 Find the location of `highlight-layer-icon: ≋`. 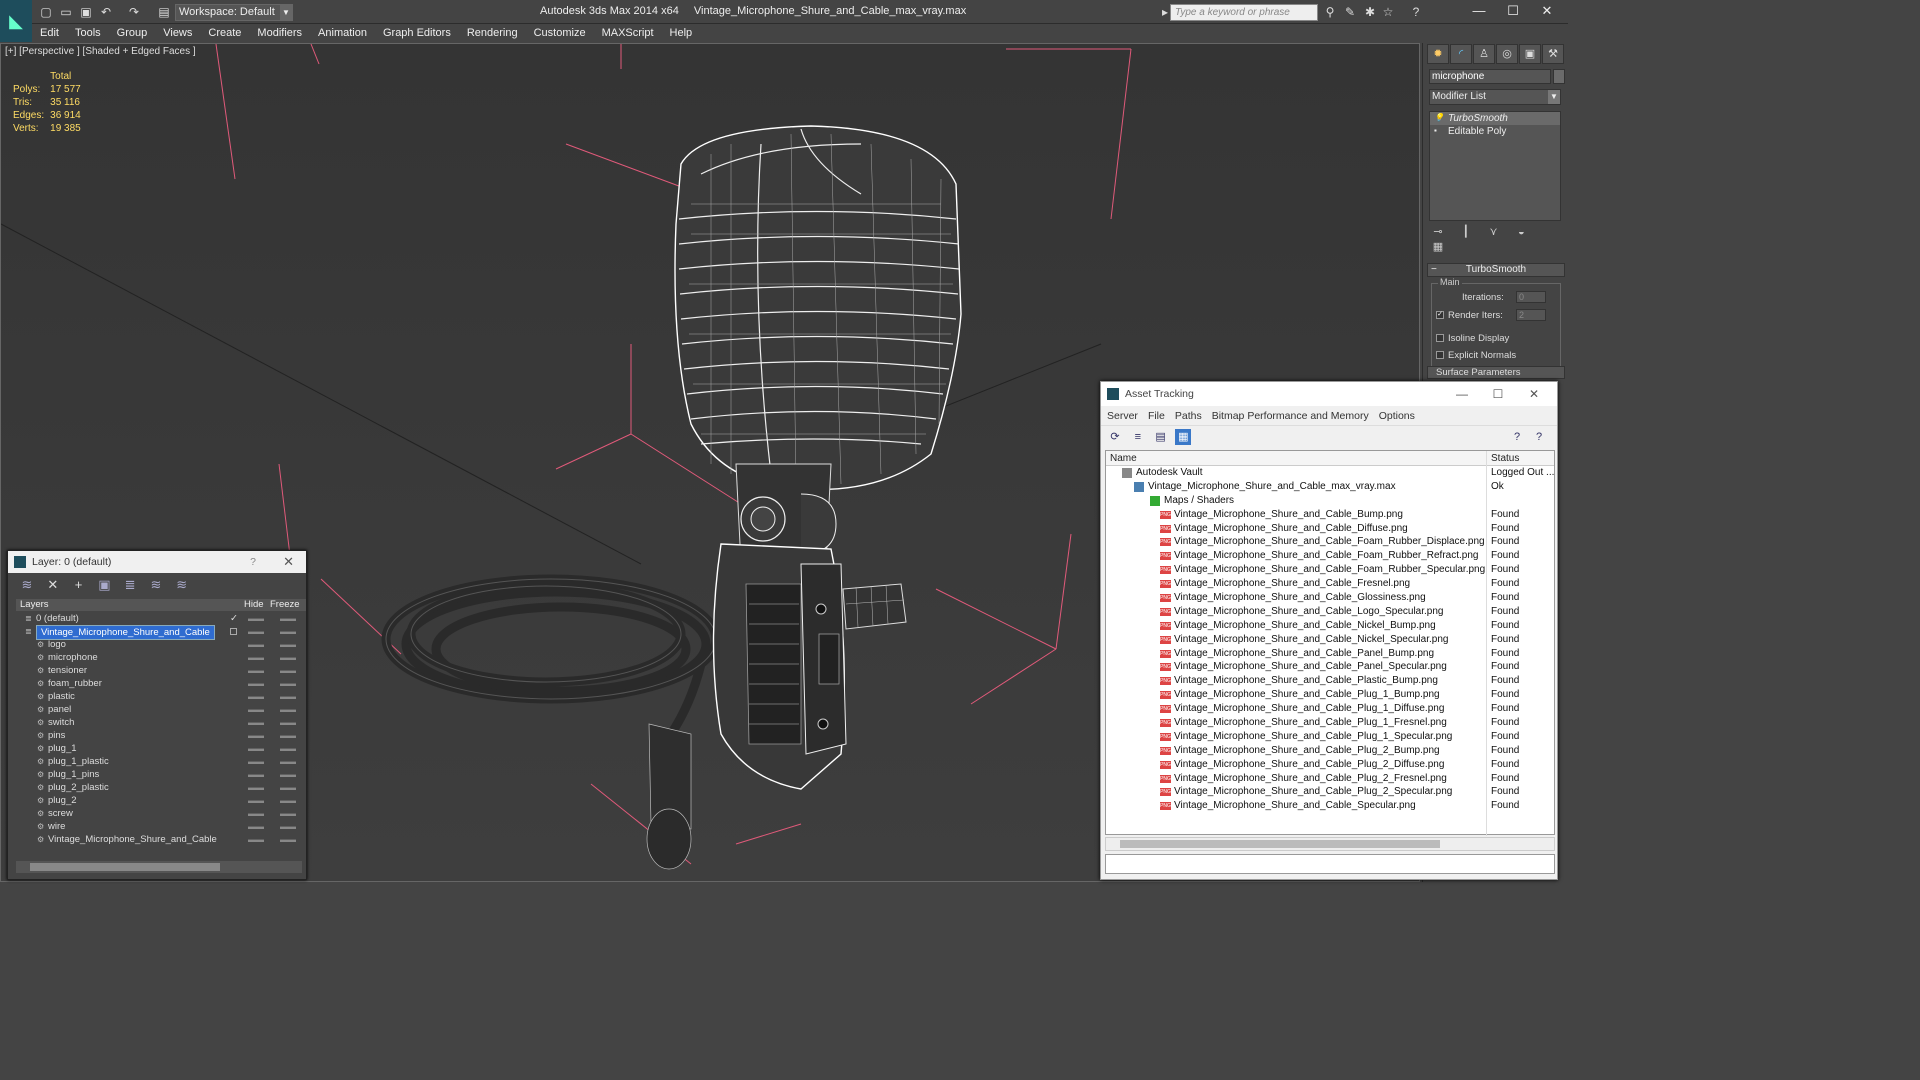

highlight-layer-icon: ≋ is located at coordinates (156, 585).